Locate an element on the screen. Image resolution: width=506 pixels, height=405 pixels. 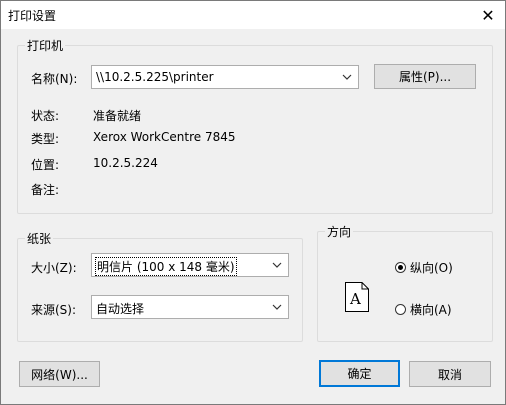
portrait-page-icon: A is located at coordinates (357, 297).